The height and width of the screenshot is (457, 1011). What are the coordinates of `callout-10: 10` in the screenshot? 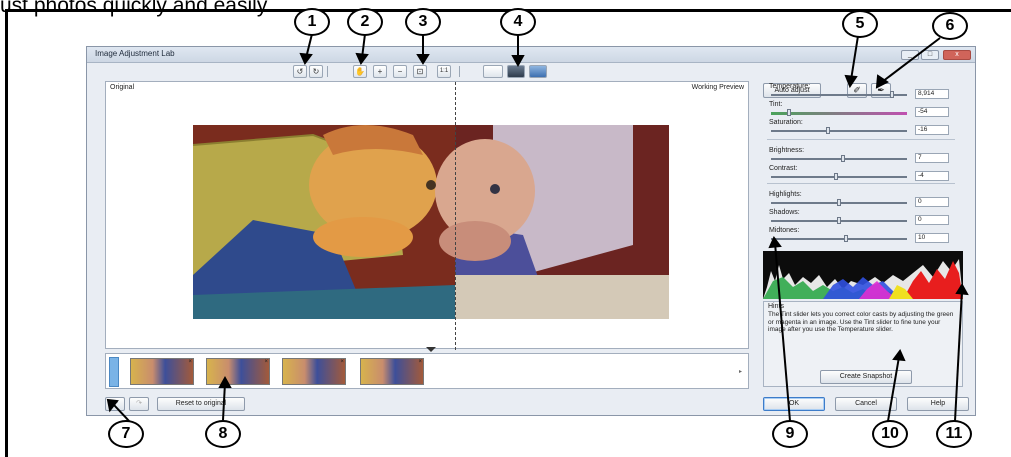 It's located at (890, 434).